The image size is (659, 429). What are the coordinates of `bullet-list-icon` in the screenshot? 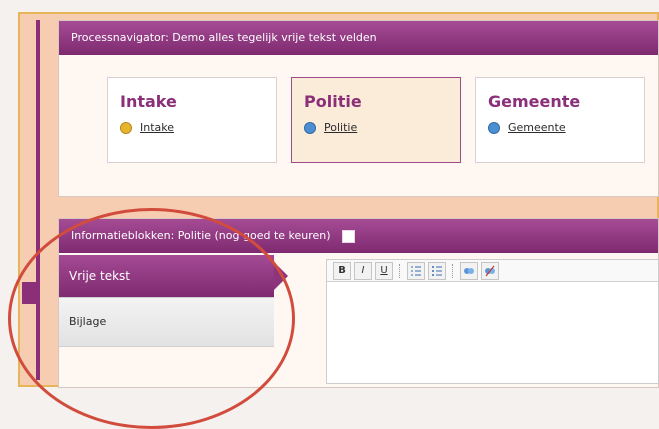 It's located at (437, 270).